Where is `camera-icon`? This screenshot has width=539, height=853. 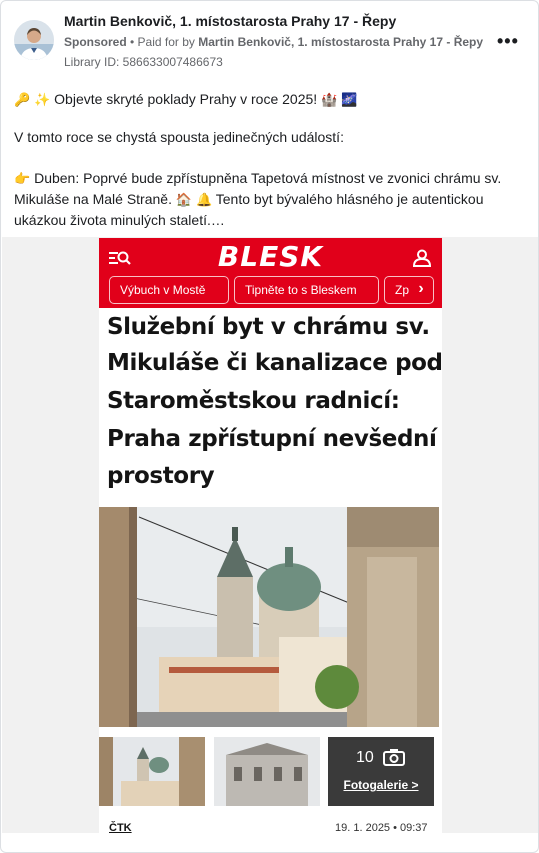
camera-icon is located at coordinates (394, 757).